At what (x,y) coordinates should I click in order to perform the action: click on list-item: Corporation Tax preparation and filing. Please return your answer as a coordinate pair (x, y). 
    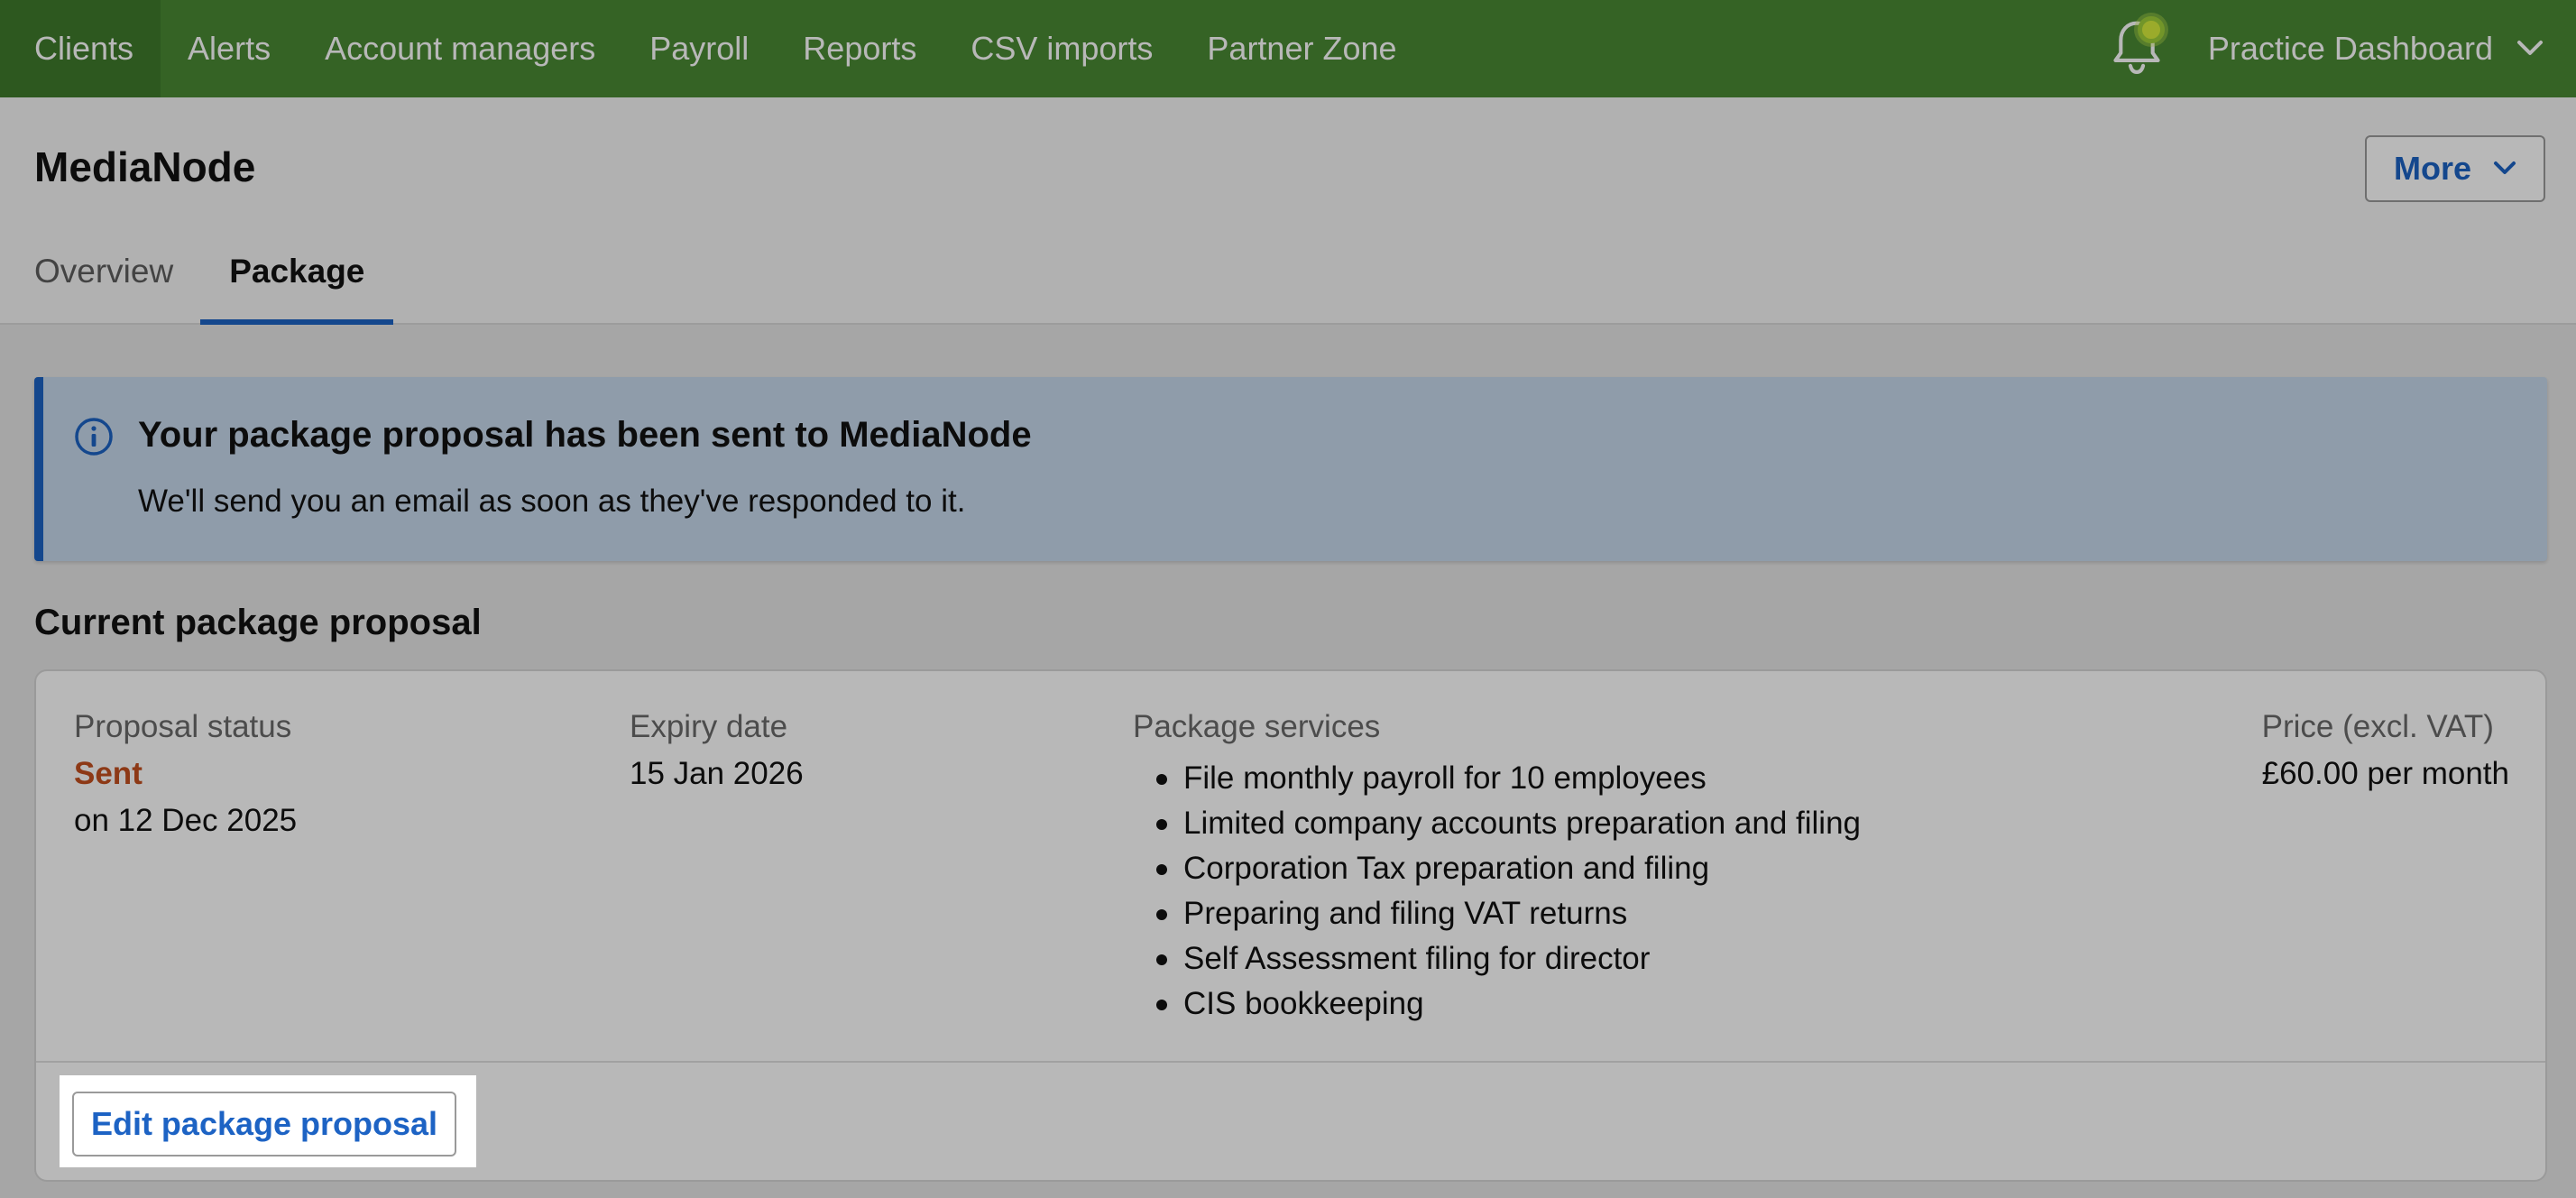
    Looking at the image, I should click on (1497, 868).